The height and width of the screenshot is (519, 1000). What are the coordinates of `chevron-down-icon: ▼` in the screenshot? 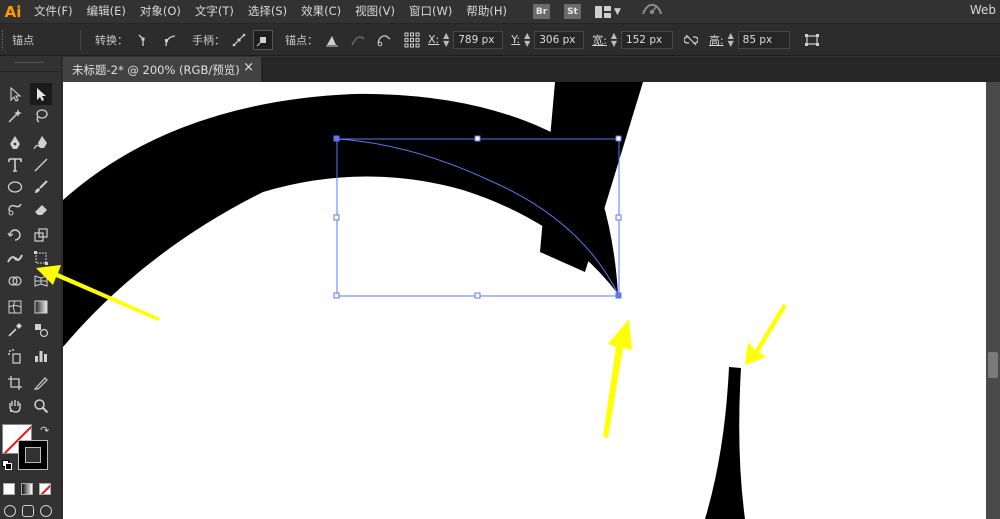 It's located at (617, 11).